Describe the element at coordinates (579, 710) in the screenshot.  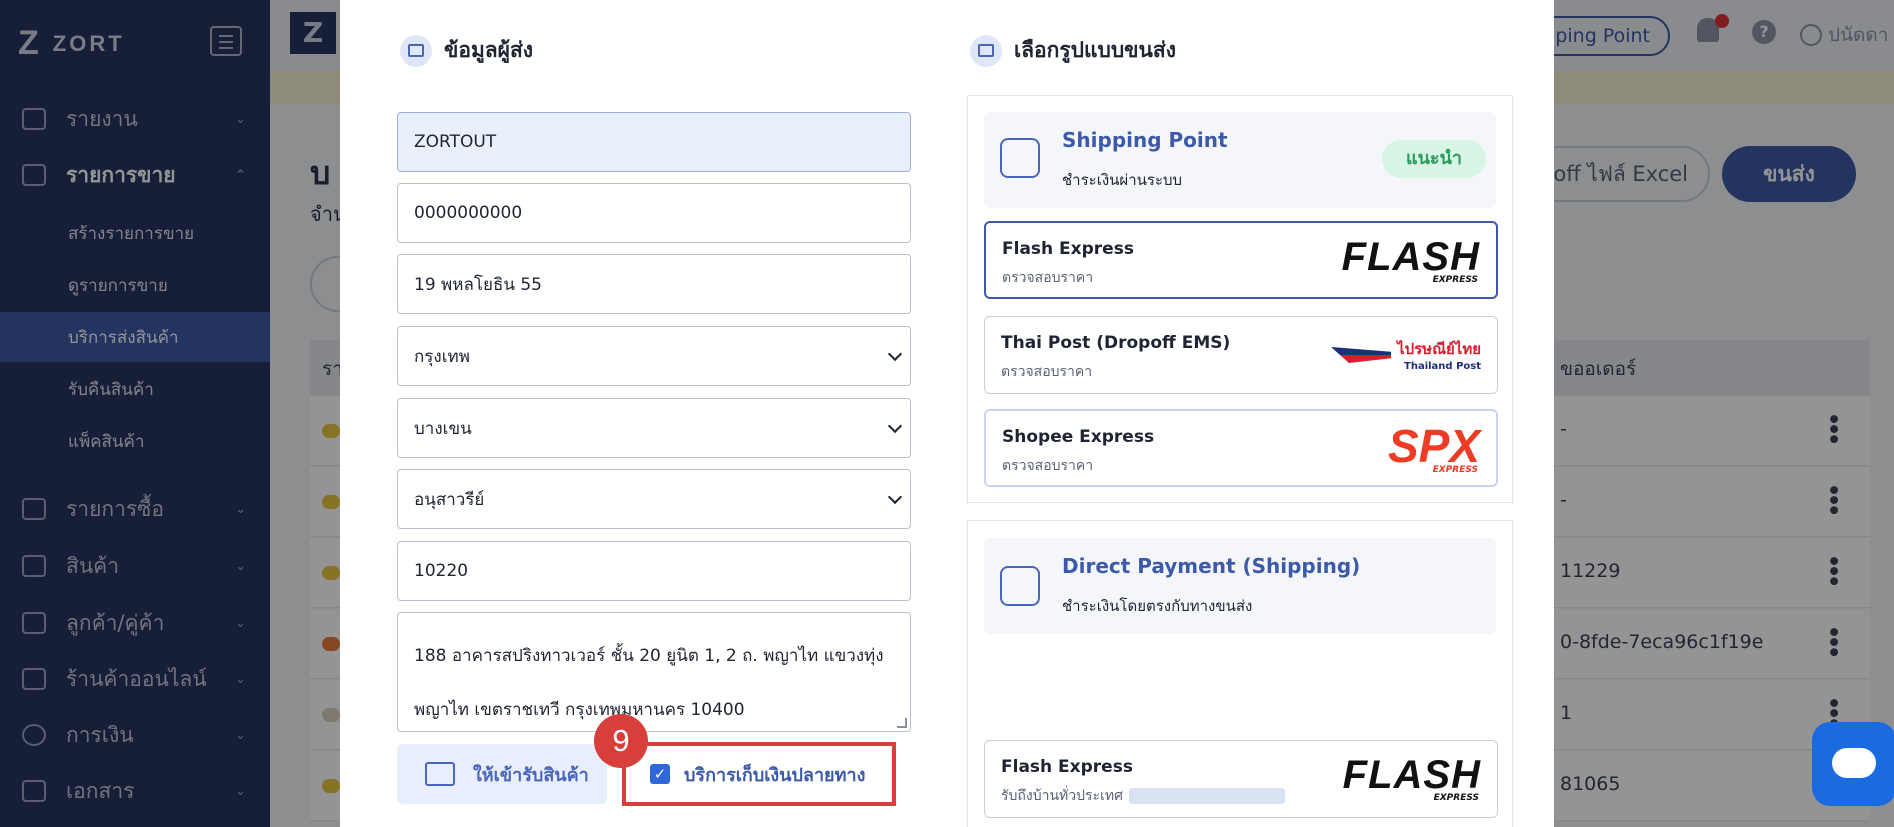
I see `address-line-2: พญาไท เขตราชเทวี กรุงเทพมหานคร 10400` at that location.